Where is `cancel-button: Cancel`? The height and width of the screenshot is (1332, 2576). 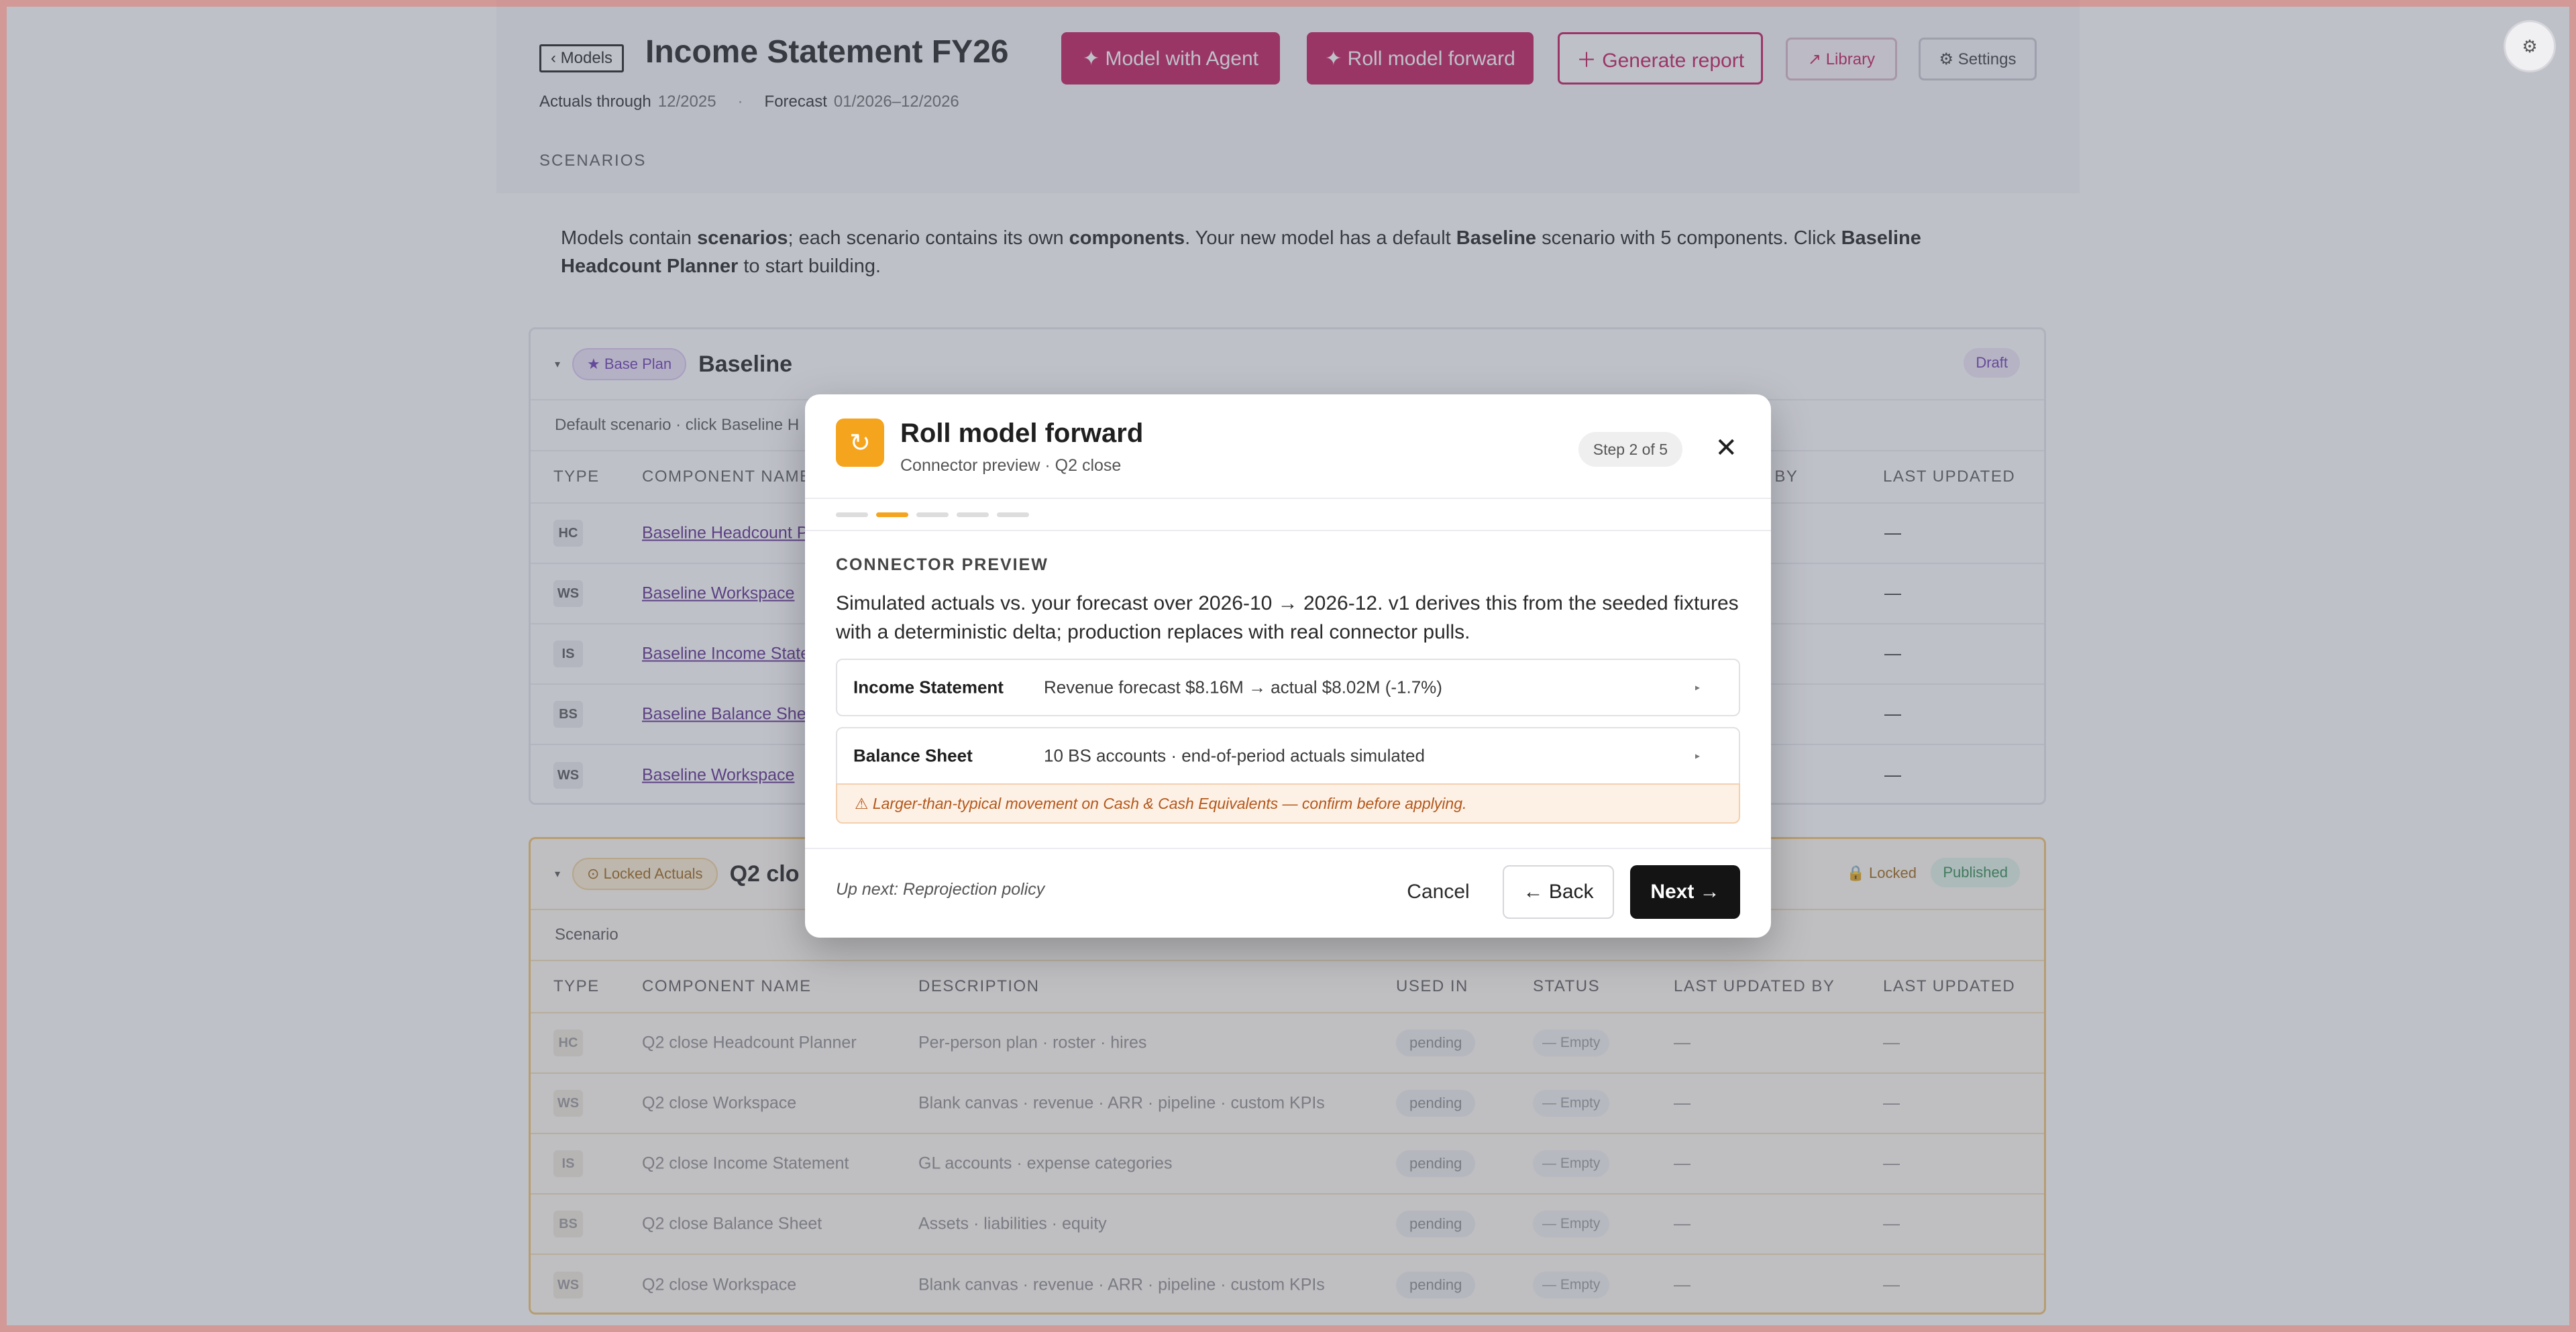 cancel-button: Cancel is located at coordinates (1438, 892).